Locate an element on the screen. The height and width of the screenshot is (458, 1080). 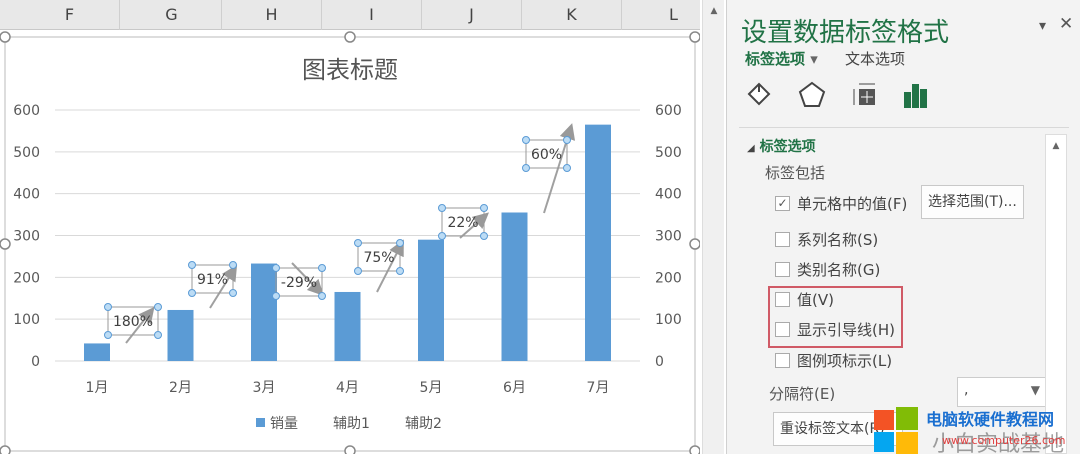
y-tick-label: 500 is located at coordinates (26, 153).